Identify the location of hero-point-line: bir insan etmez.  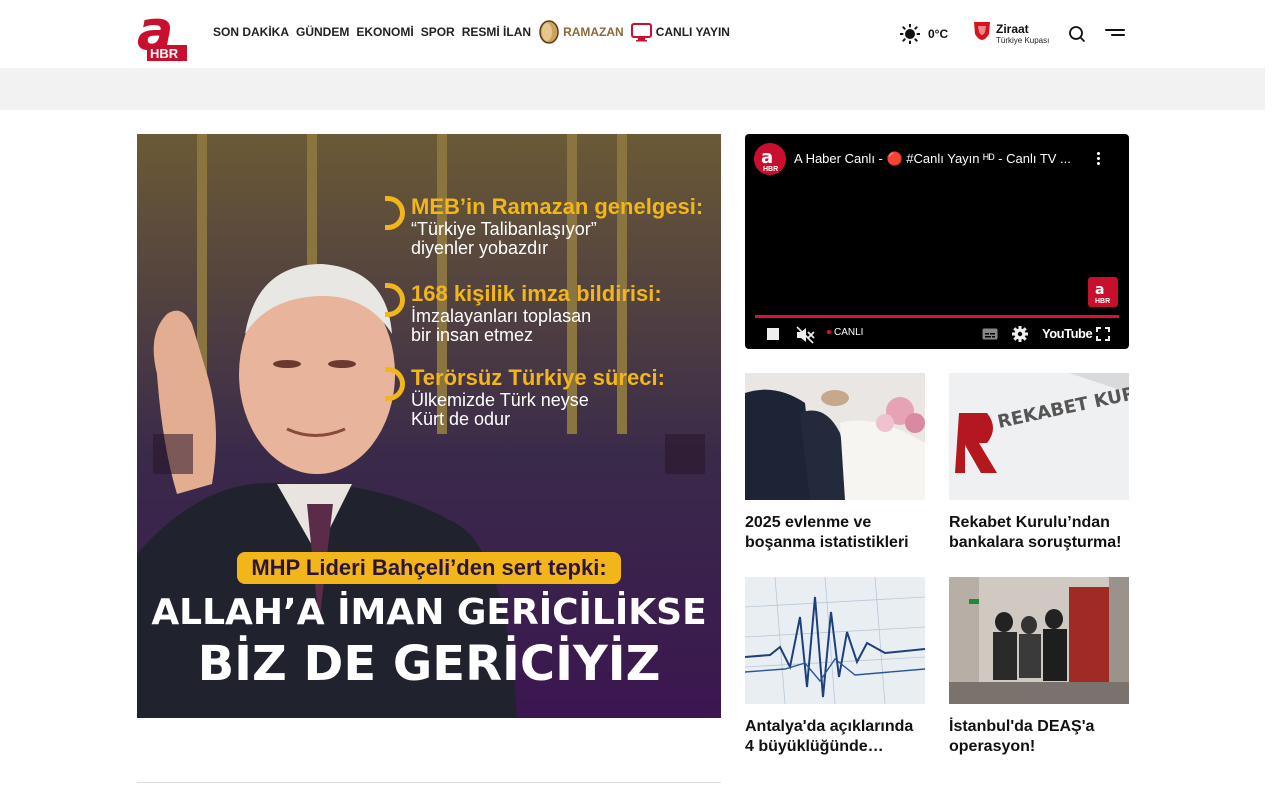
(472, 334).